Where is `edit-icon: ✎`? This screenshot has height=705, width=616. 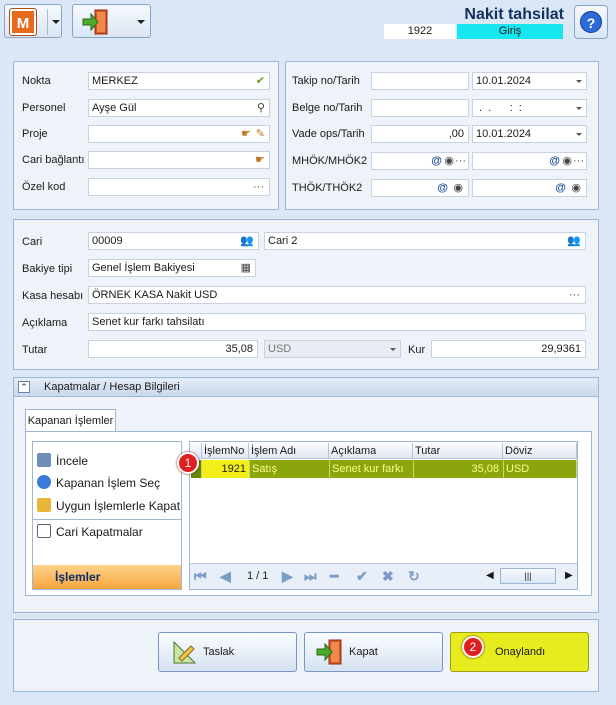 edit-icon: ✎ is located at coordinates (260, 134).